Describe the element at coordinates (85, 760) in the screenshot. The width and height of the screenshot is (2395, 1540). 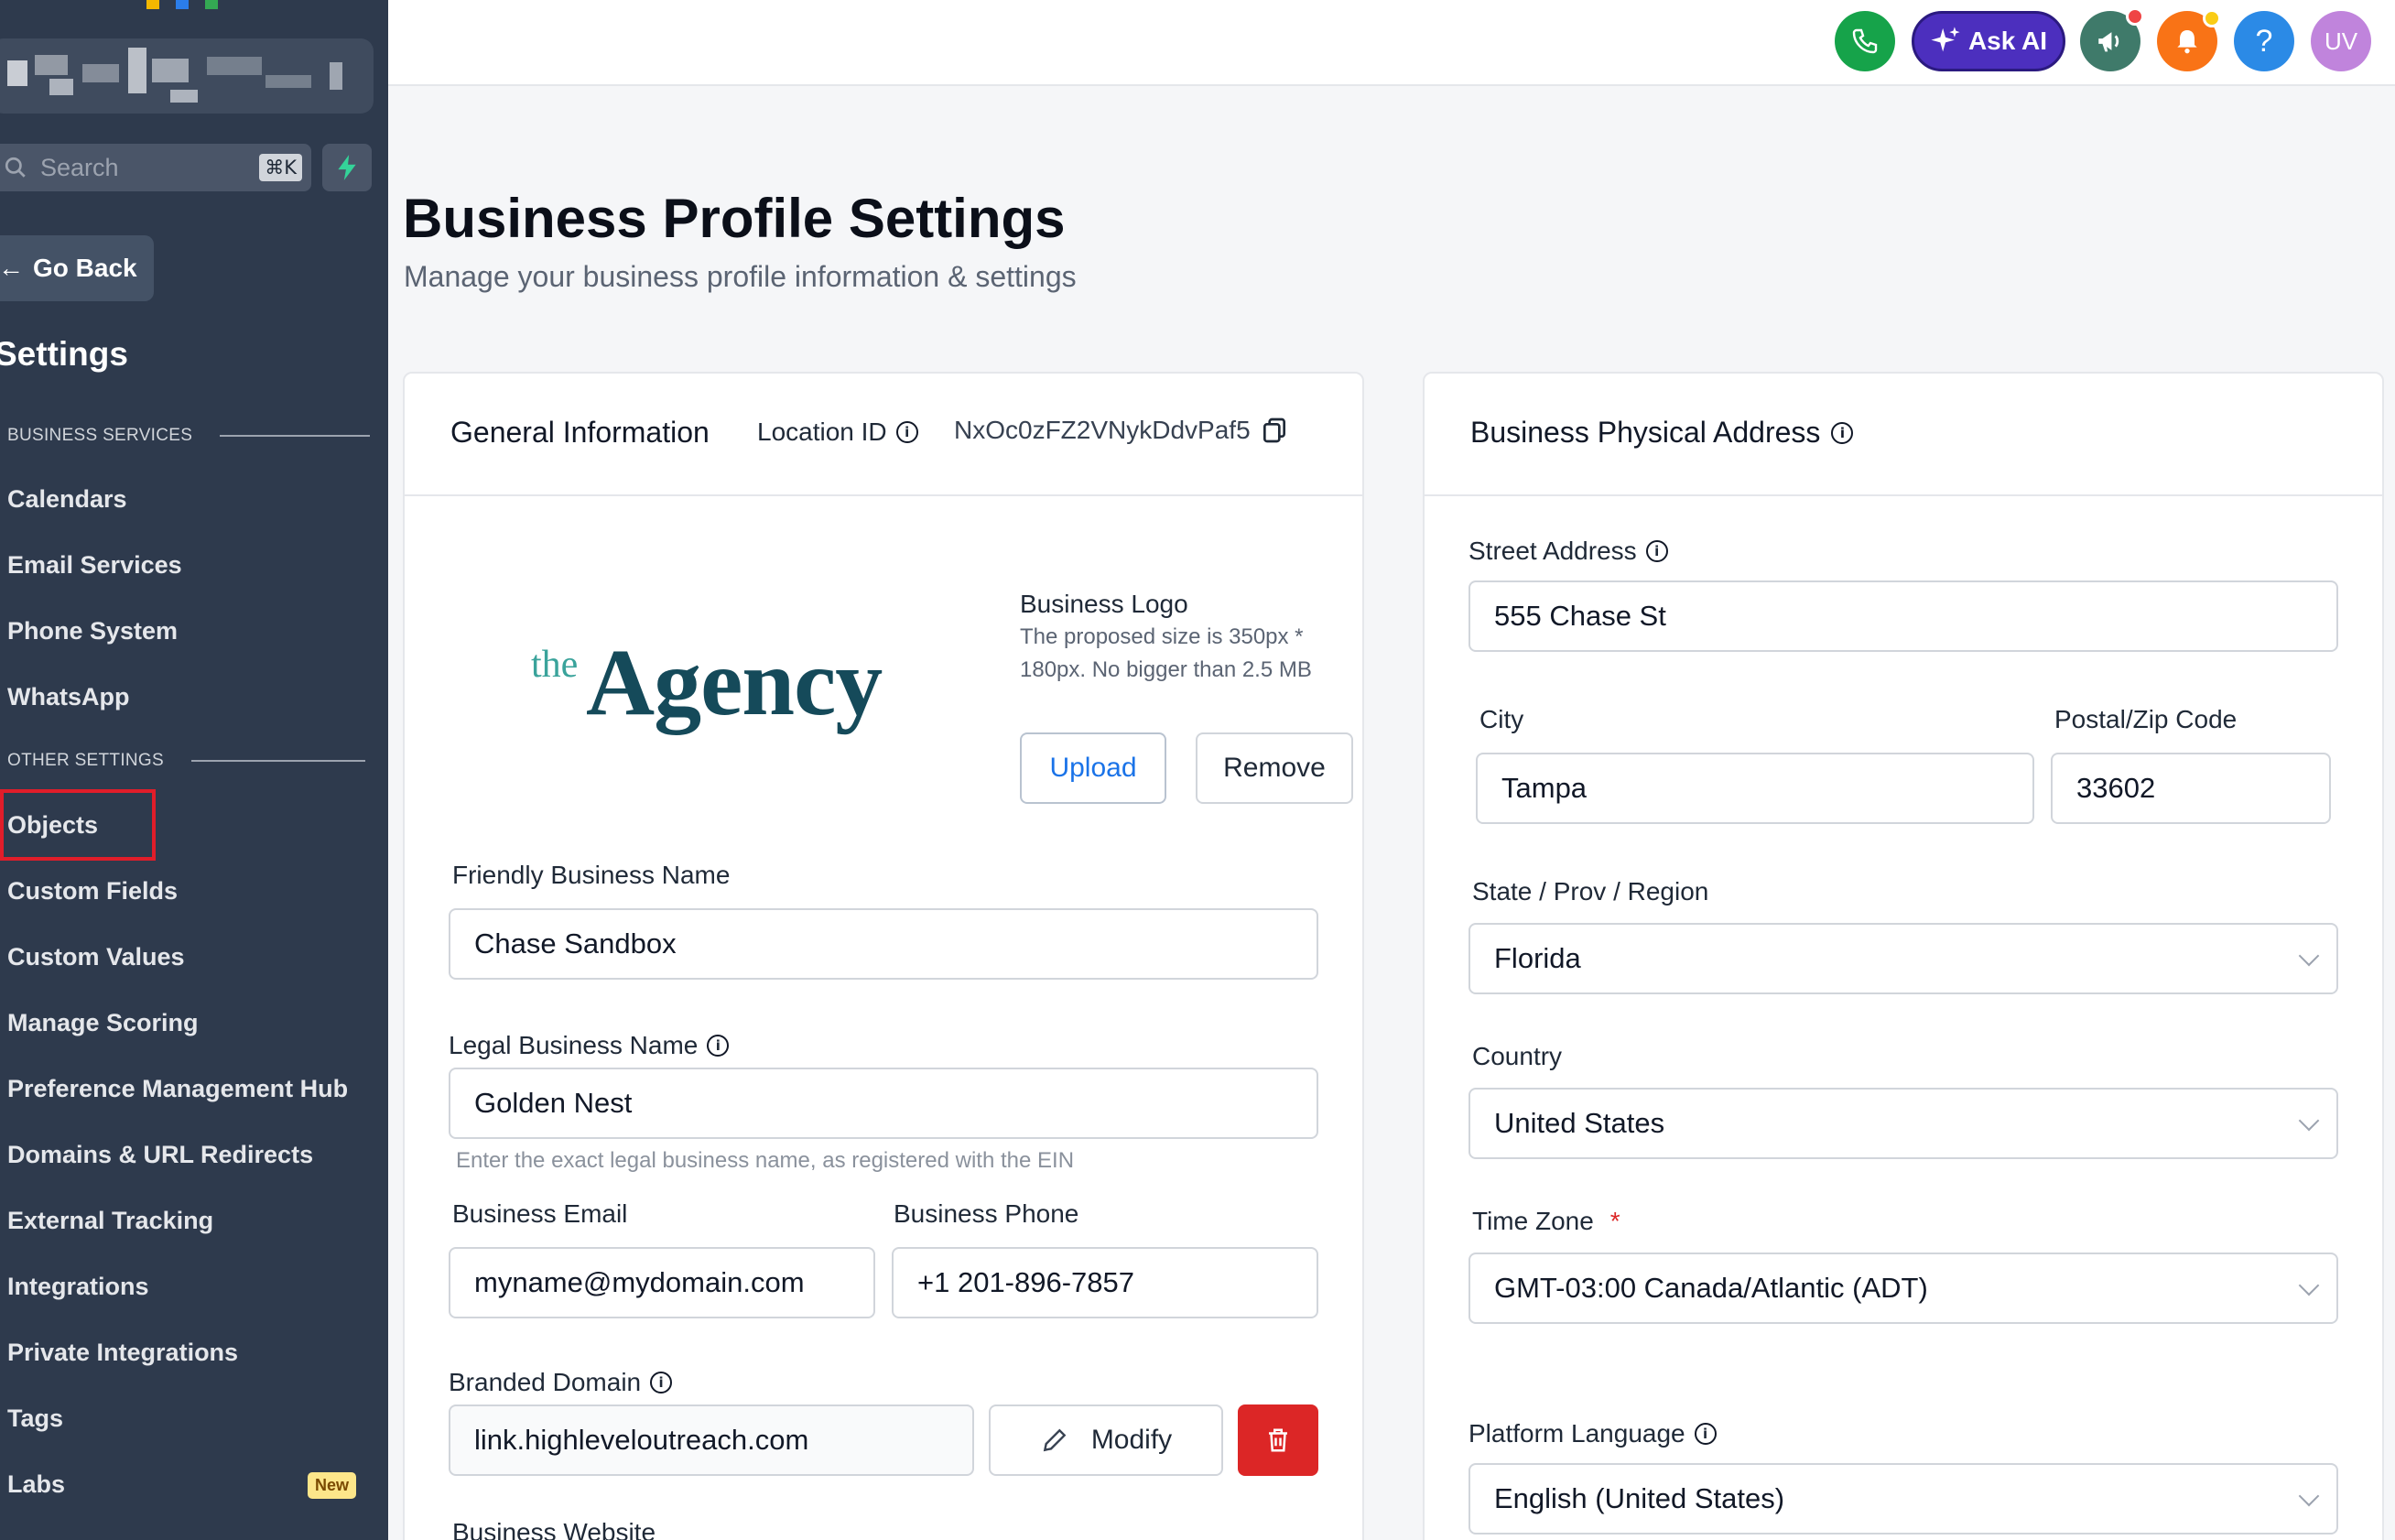
I see `section-other-label: OTHER SETTINGS` at that location.